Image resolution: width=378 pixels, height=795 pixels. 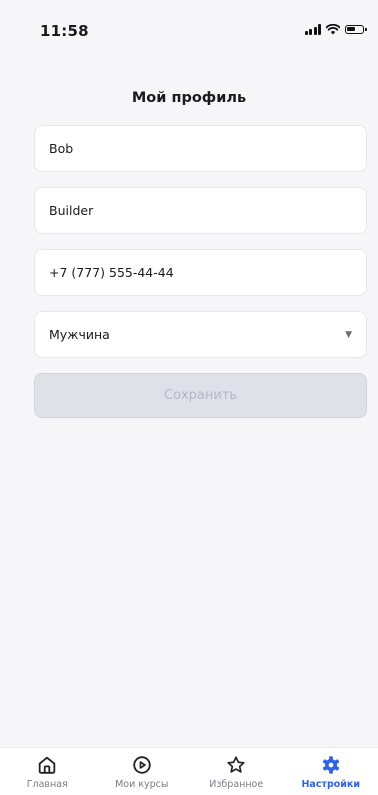 What do you see at coordinates (200, 395) in the screenshot?
I see `save-button: Сохранить` at bounding box center [200, 395].